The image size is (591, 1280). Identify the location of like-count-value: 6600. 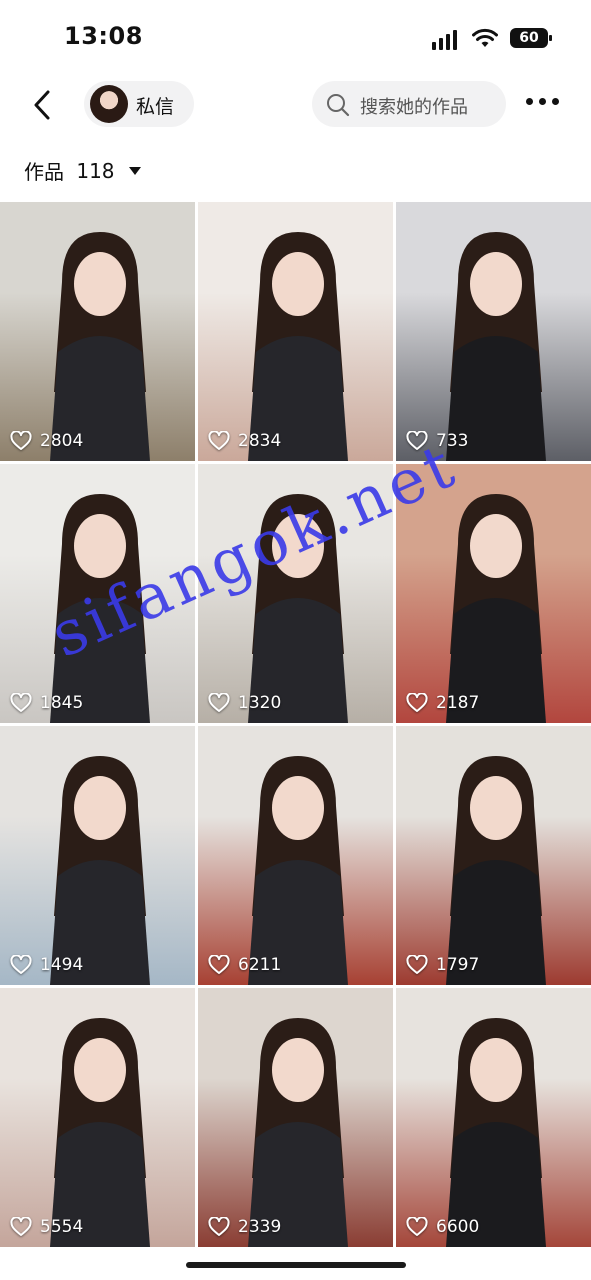
(458, 1227).